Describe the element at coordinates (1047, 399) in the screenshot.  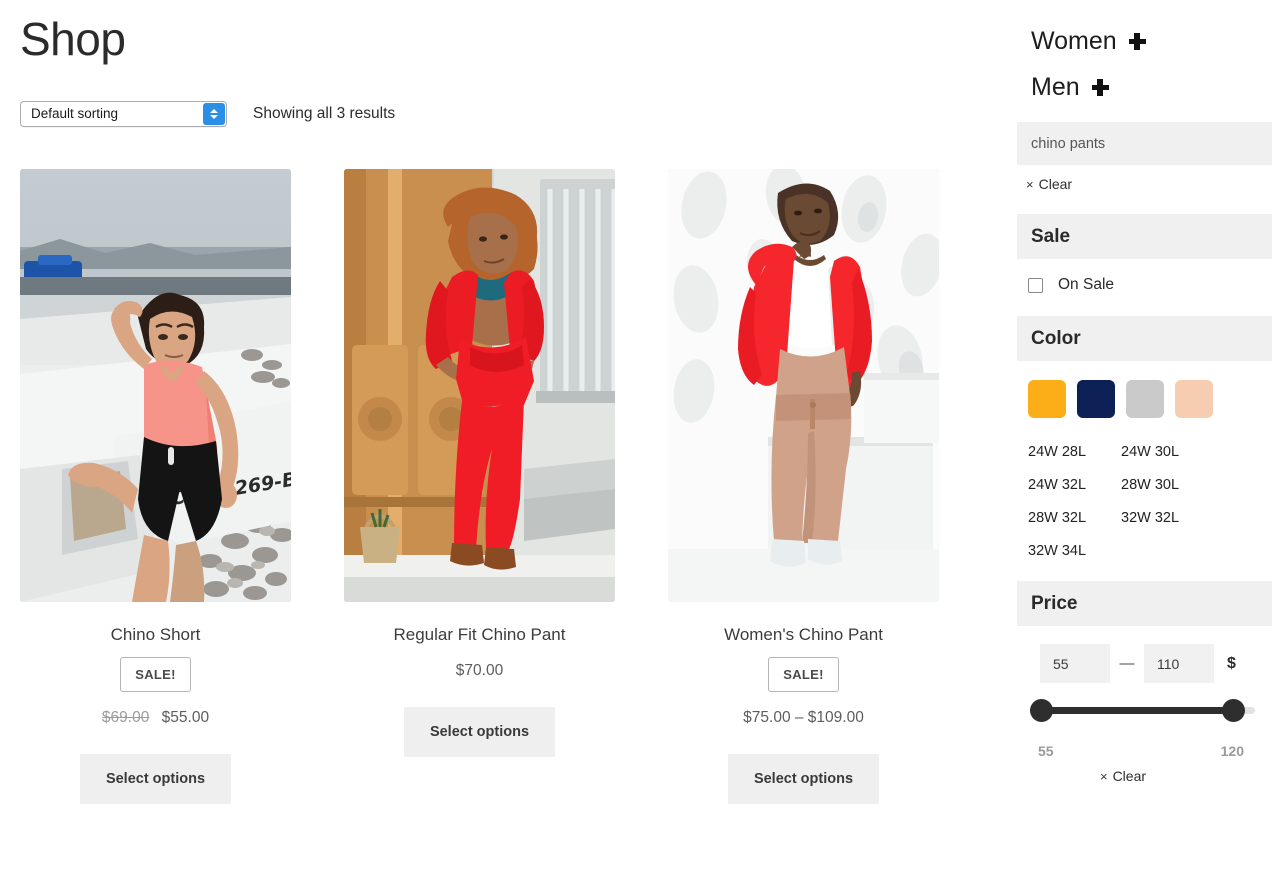
I see `color-swatch-amber` at that location.